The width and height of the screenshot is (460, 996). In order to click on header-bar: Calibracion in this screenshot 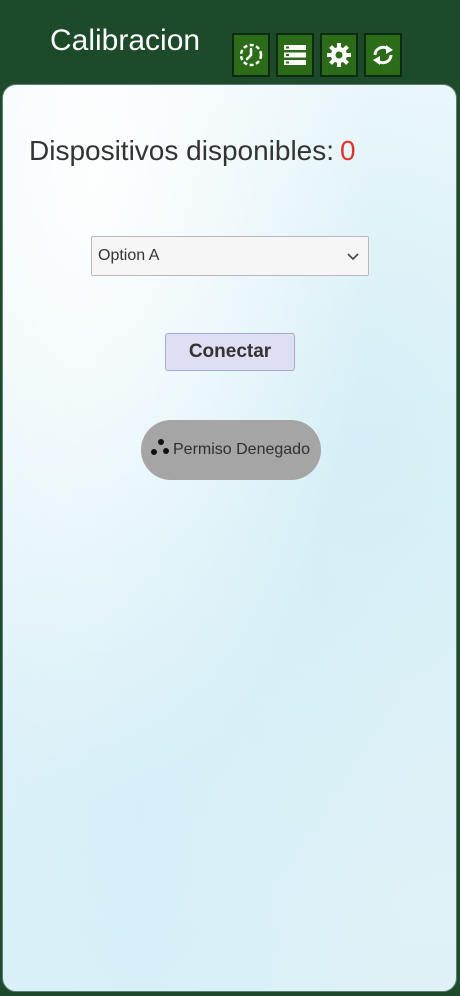, I will do `click(230, 41)`.